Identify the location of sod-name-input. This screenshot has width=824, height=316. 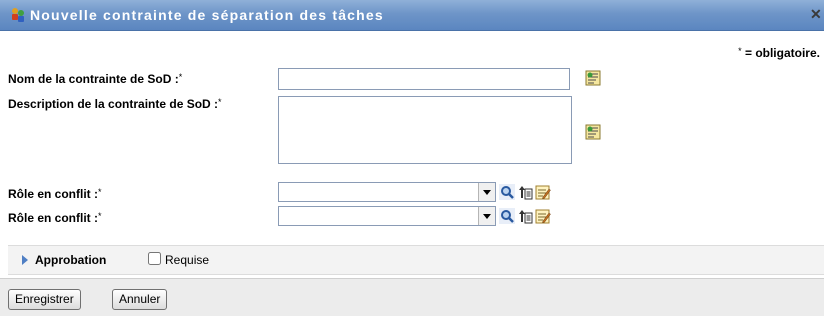
(424, 79).